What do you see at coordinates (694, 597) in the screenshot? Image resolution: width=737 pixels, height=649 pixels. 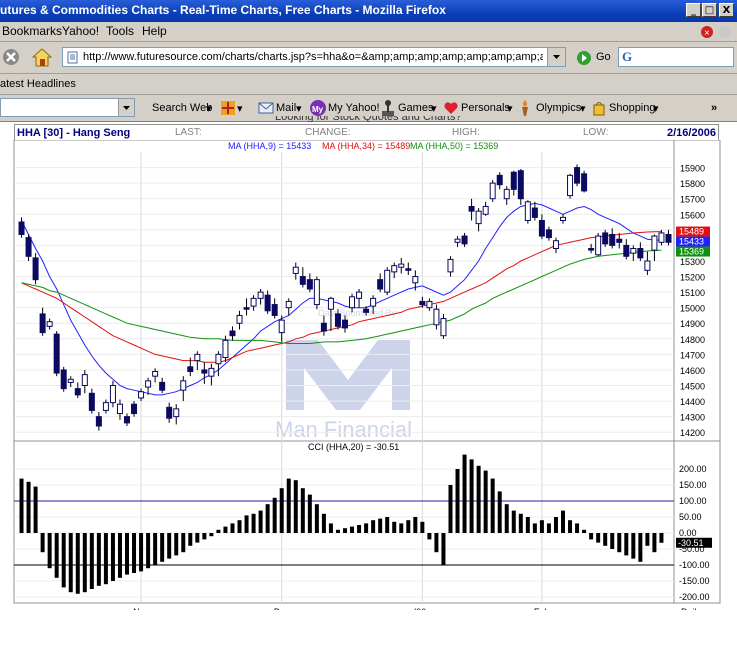 I see `cci-tick-label: -200.00` at bounding box center [694, 597].